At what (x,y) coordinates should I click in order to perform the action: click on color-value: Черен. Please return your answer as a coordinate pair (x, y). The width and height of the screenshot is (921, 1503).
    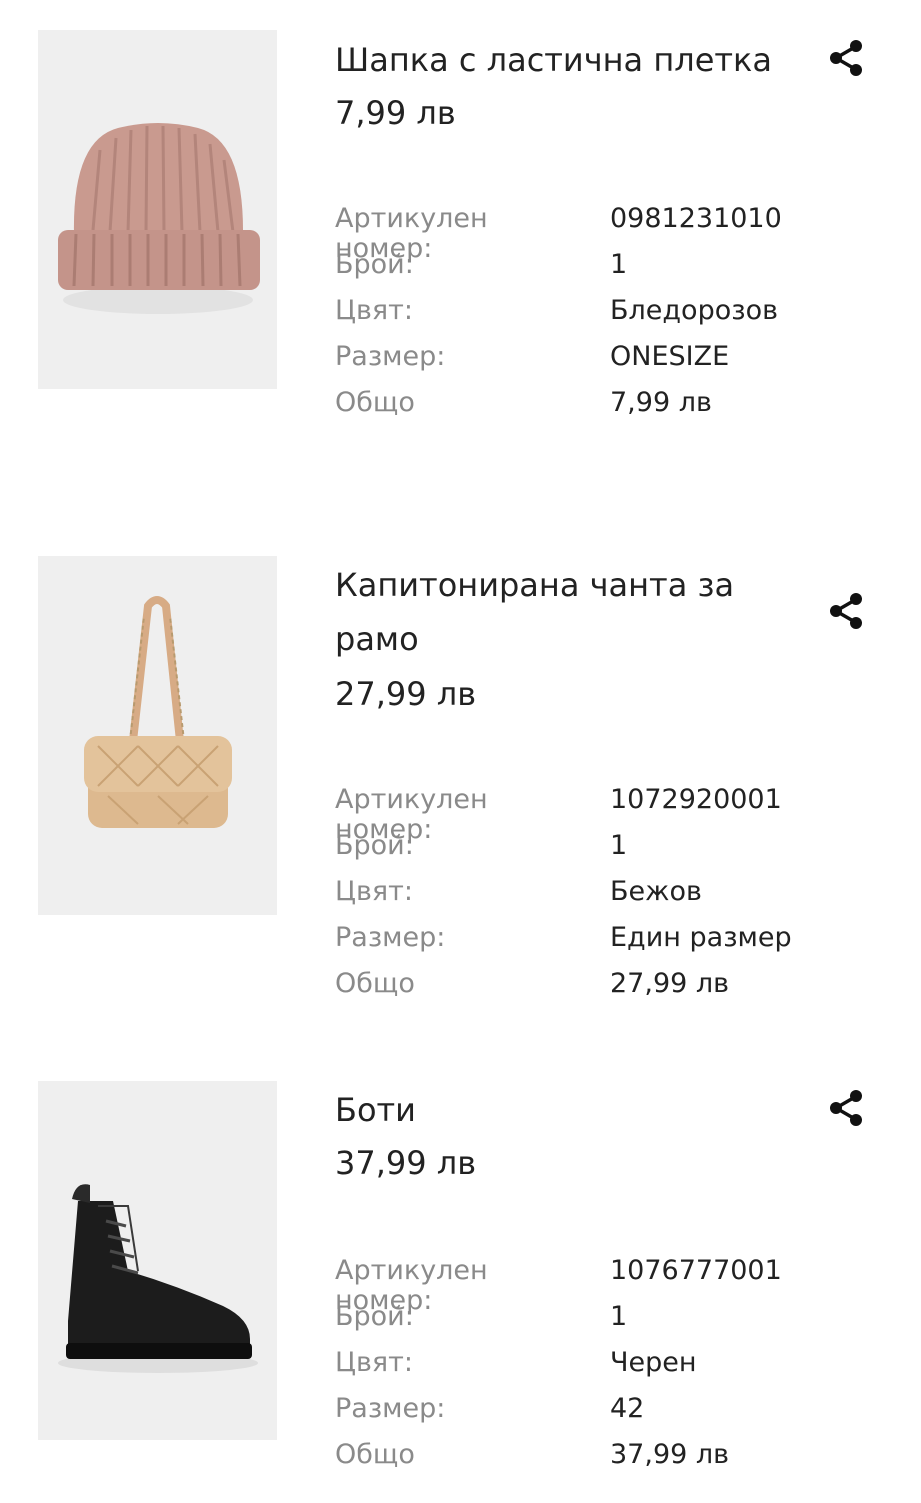
    Looking at the image, I should click on (653, 1362).